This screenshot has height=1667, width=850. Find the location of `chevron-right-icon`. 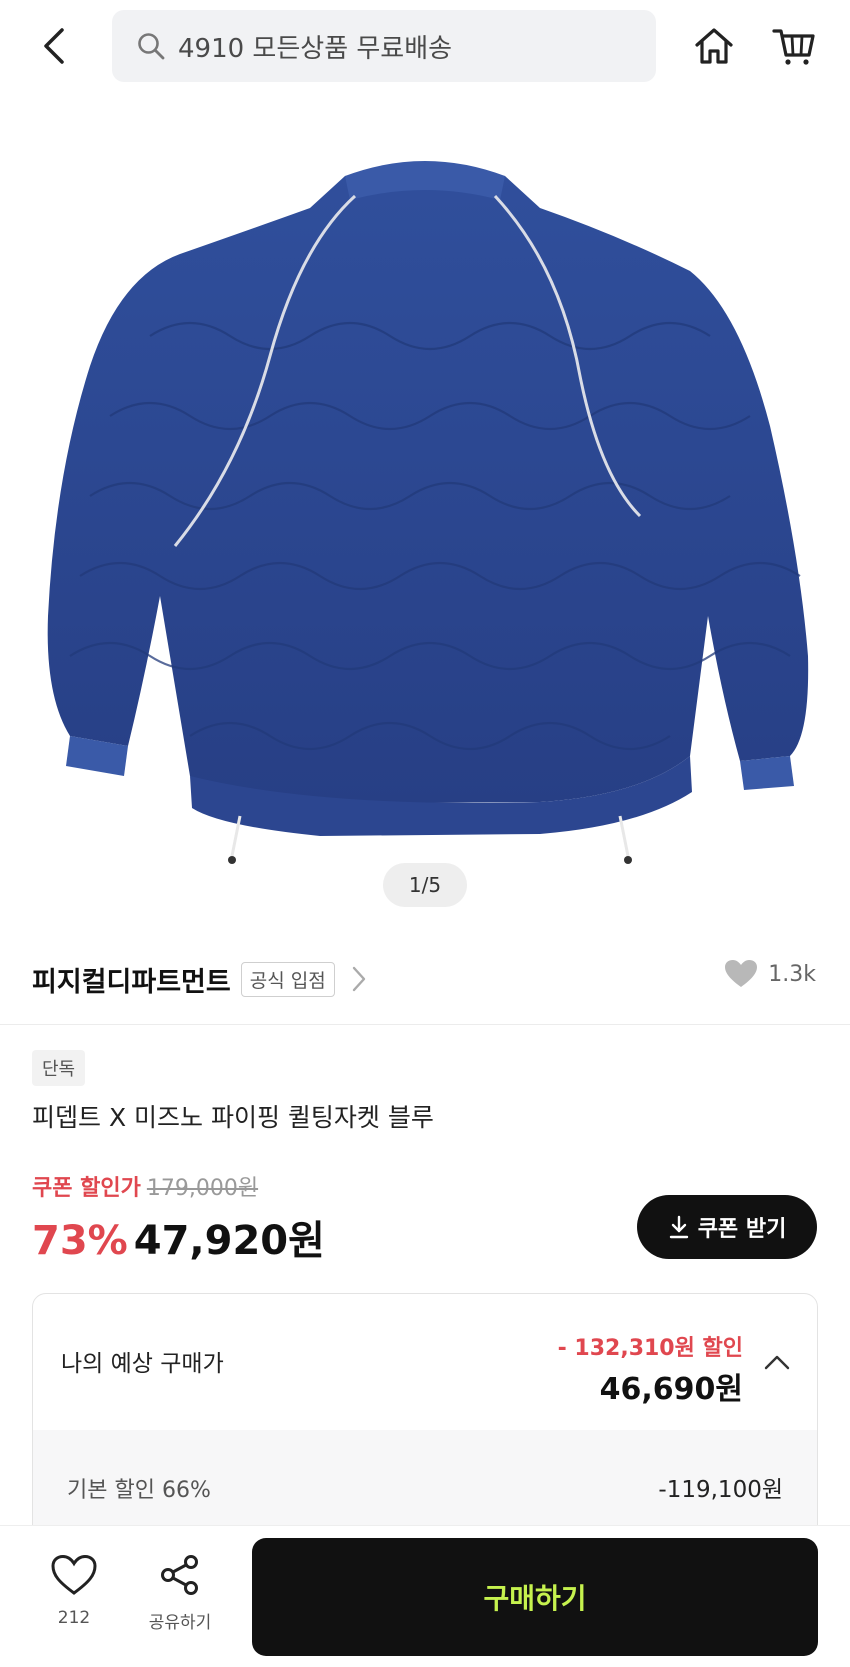

chevron-right-icon is located at coordinates (363, 979).